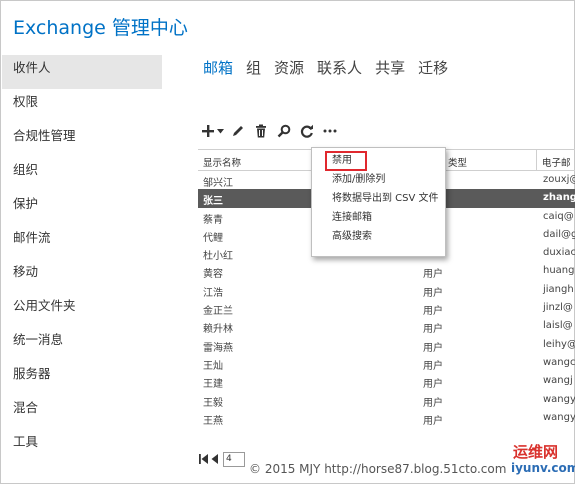 This screenshot has height=484, width=575. What do you see at coordinates (100, 28) in the screenshot?
I see `app-title: Exchange 管理中心` at bounding box center [100, 28].